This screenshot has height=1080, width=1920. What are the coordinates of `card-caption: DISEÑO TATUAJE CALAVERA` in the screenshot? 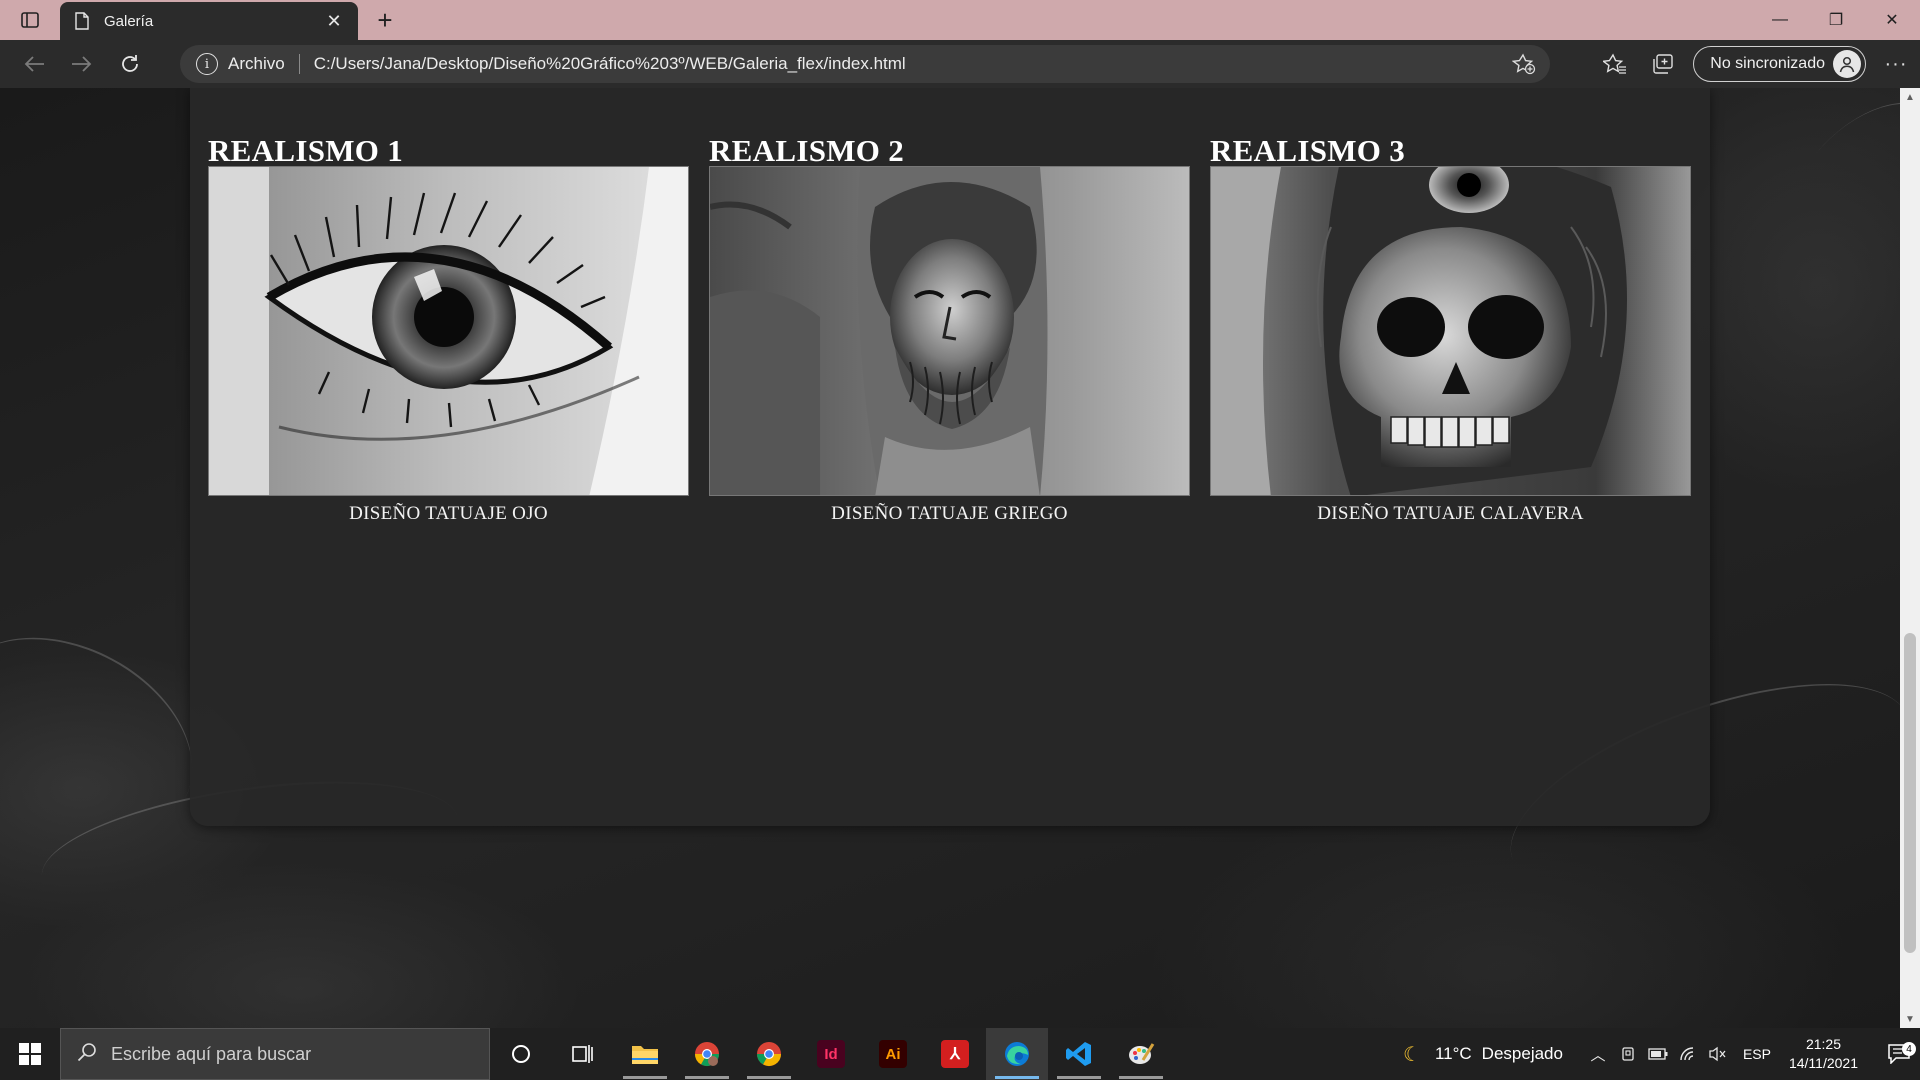 It's located at (1450, 513).